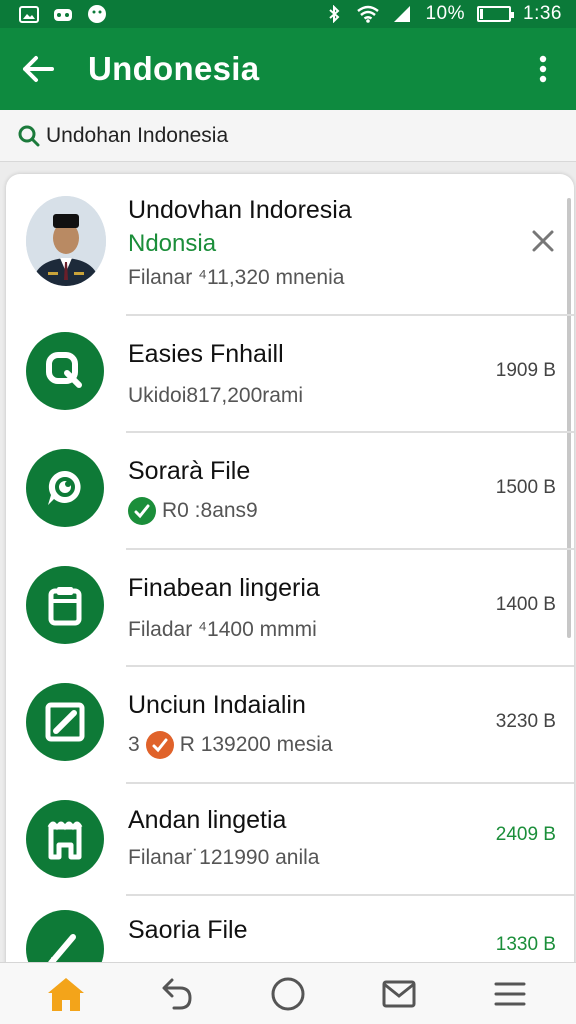  Describe the element at coordinates (66, 241) in the screenshot. I see `person-photo` at that location.